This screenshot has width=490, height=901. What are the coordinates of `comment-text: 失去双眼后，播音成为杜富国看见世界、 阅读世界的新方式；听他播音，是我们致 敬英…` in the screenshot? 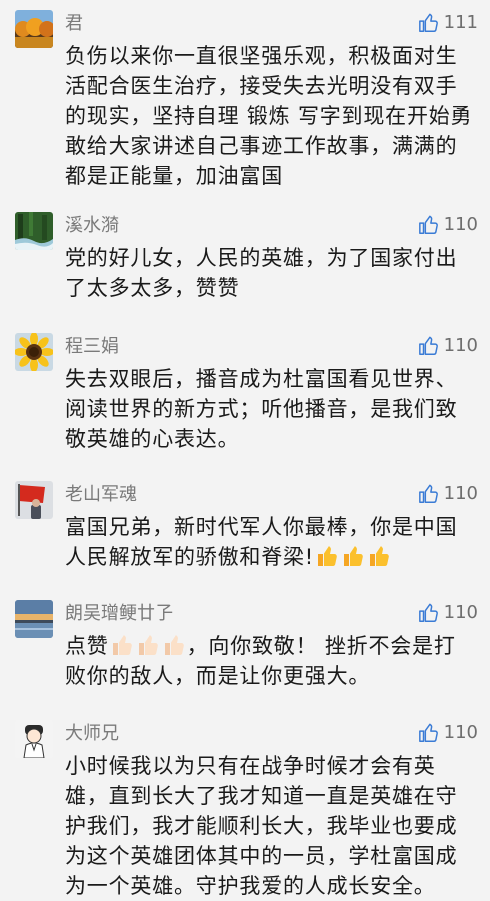 It's located at (270, 409).